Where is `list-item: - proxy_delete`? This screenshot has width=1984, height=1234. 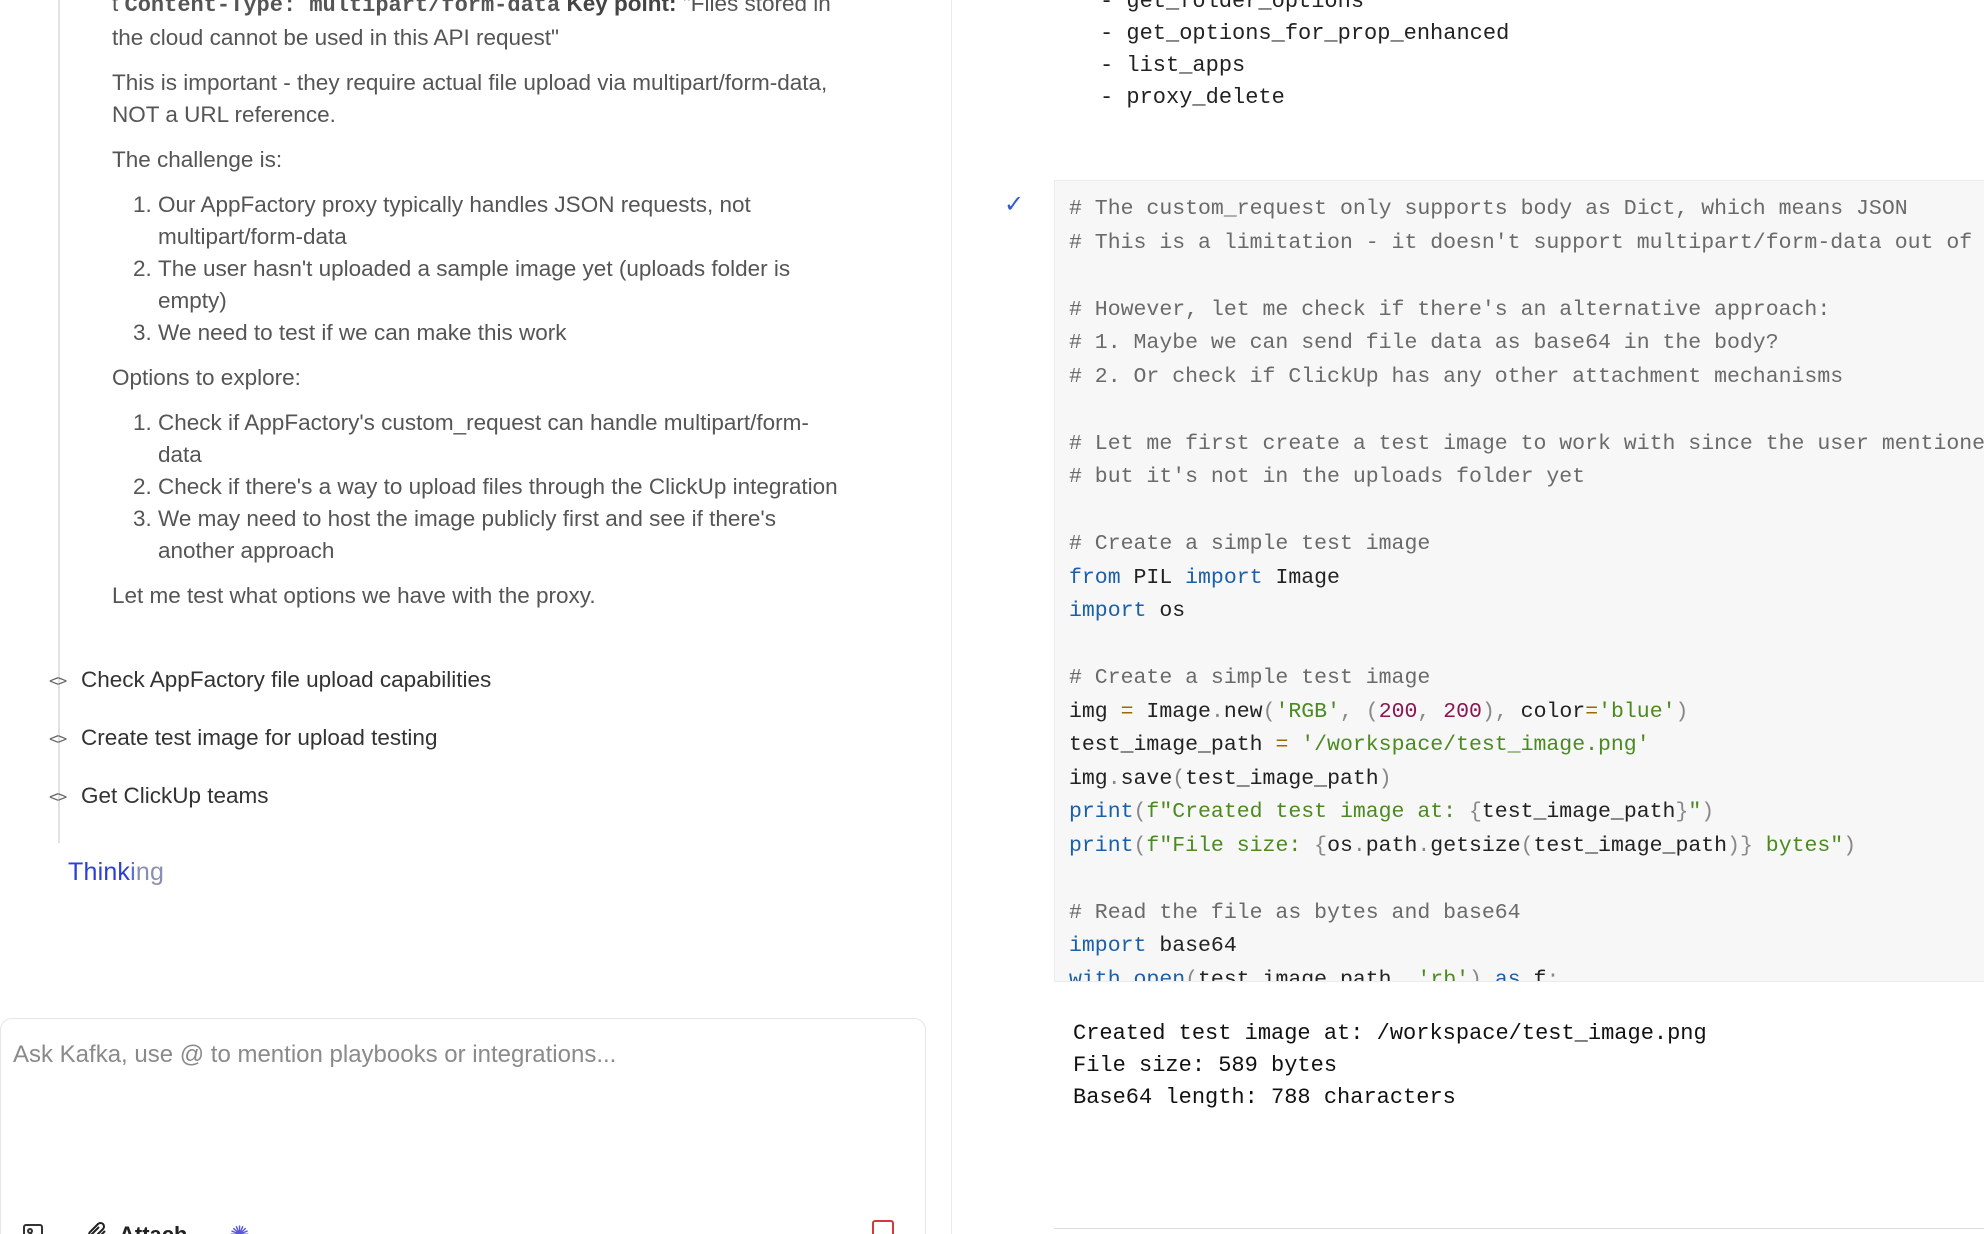
list-item: - proxy_delete is located at coordinates (1192, 97).